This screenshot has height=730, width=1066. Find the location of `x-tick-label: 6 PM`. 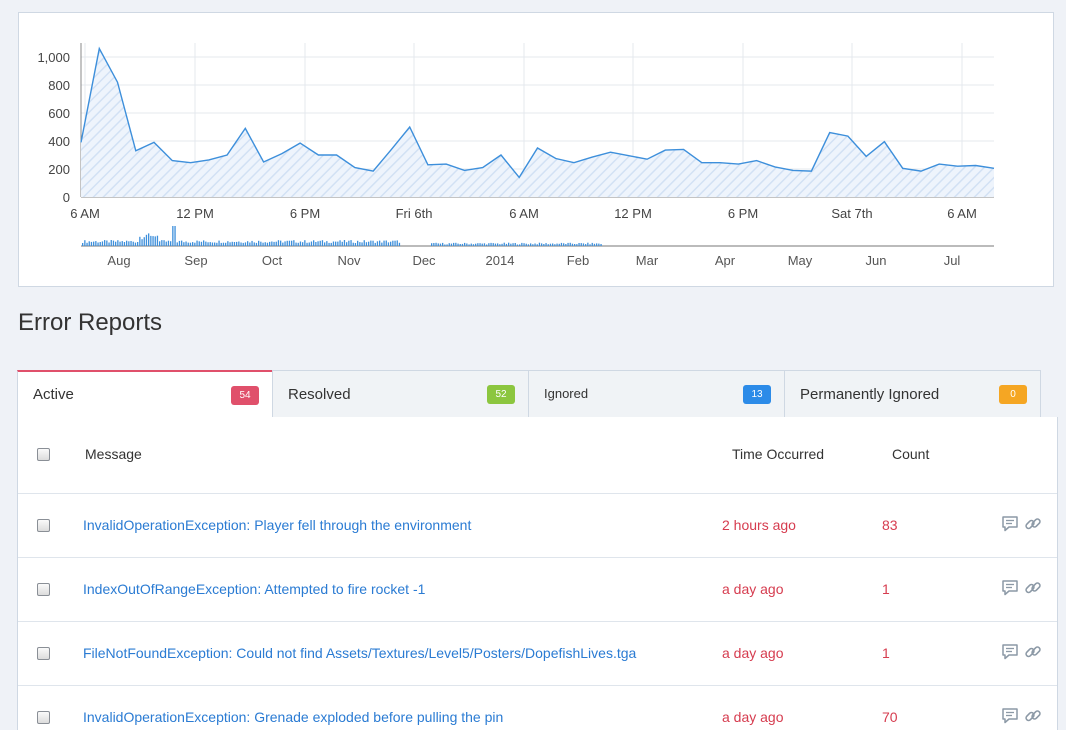

x-tick-label: 6 PM is located at coordinates (305, 213).